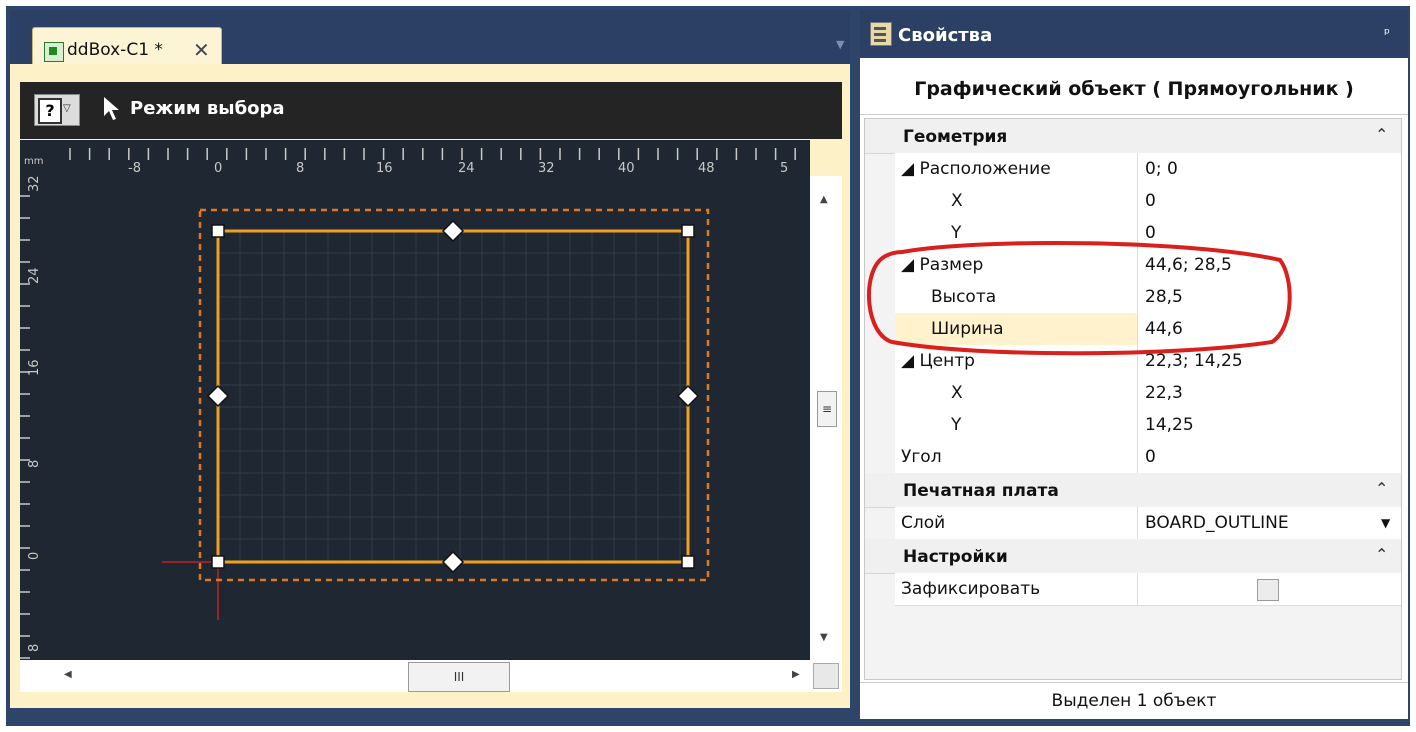  Describe the element at coordinates (824, 637) in the screenshot. I see `scroll-down-icon: ▼` at that location.